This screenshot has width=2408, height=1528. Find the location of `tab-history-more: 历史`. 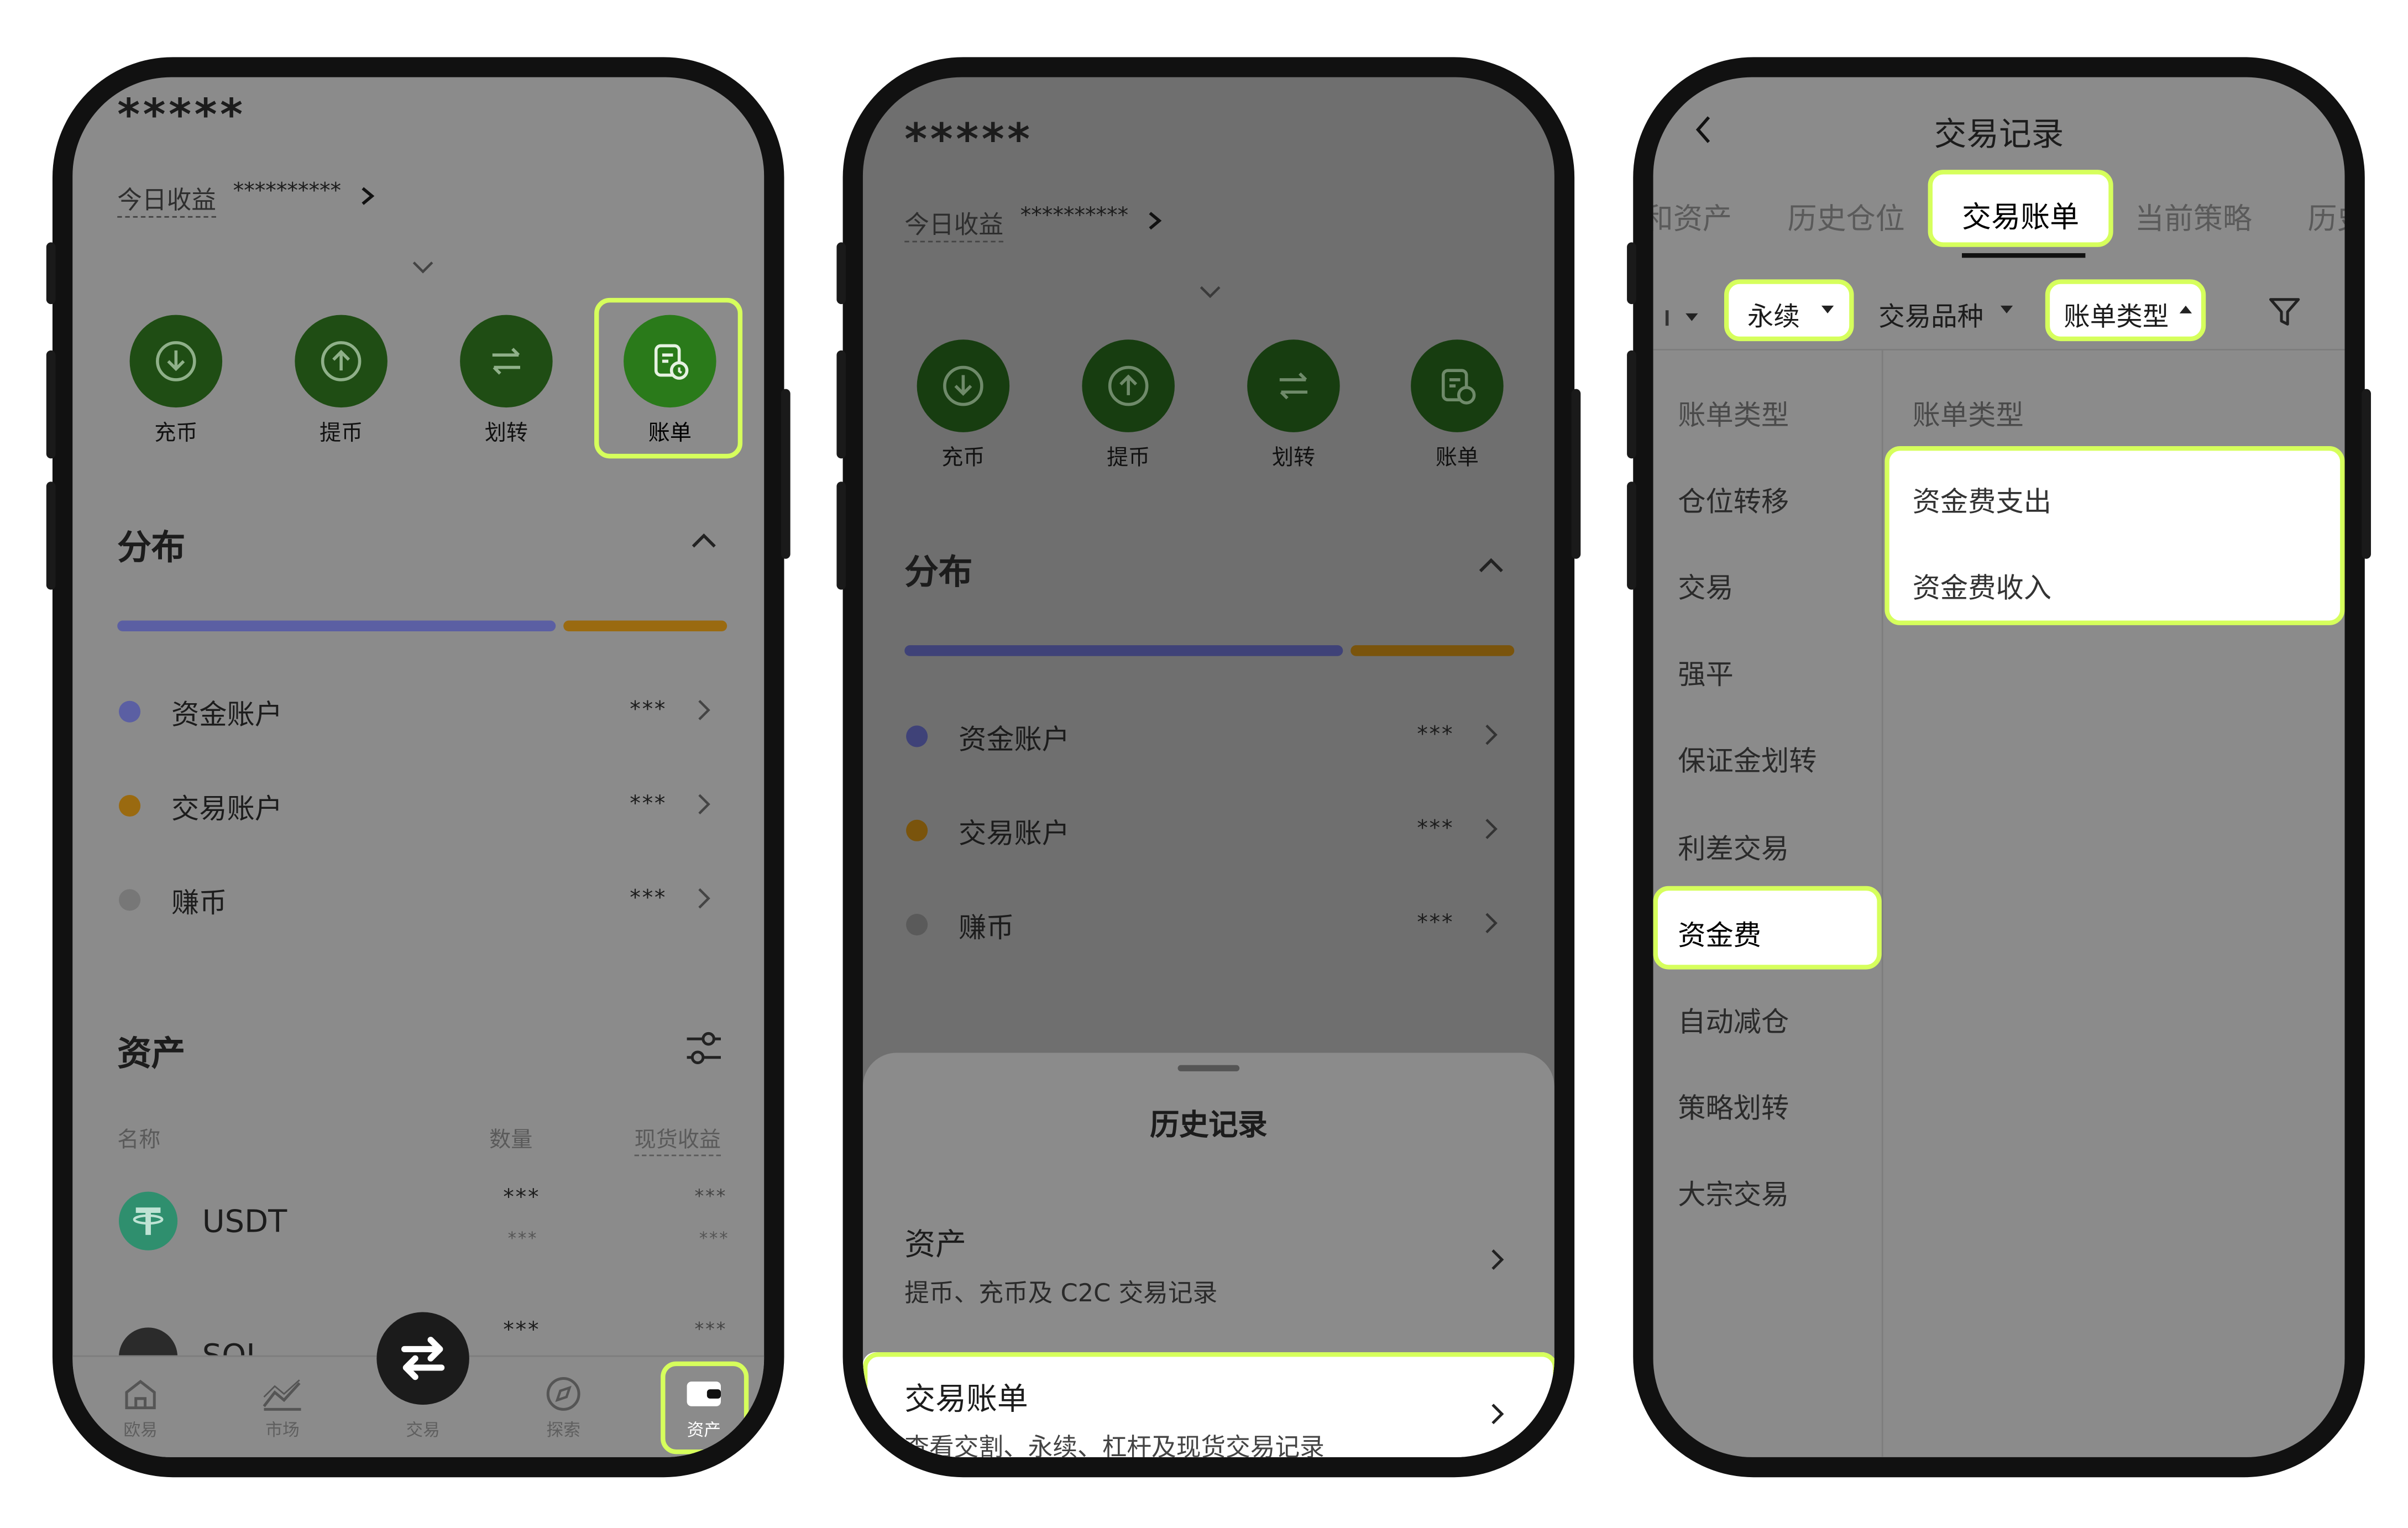

tab-history-more: 历史 is located at coordinates (2325, 217).